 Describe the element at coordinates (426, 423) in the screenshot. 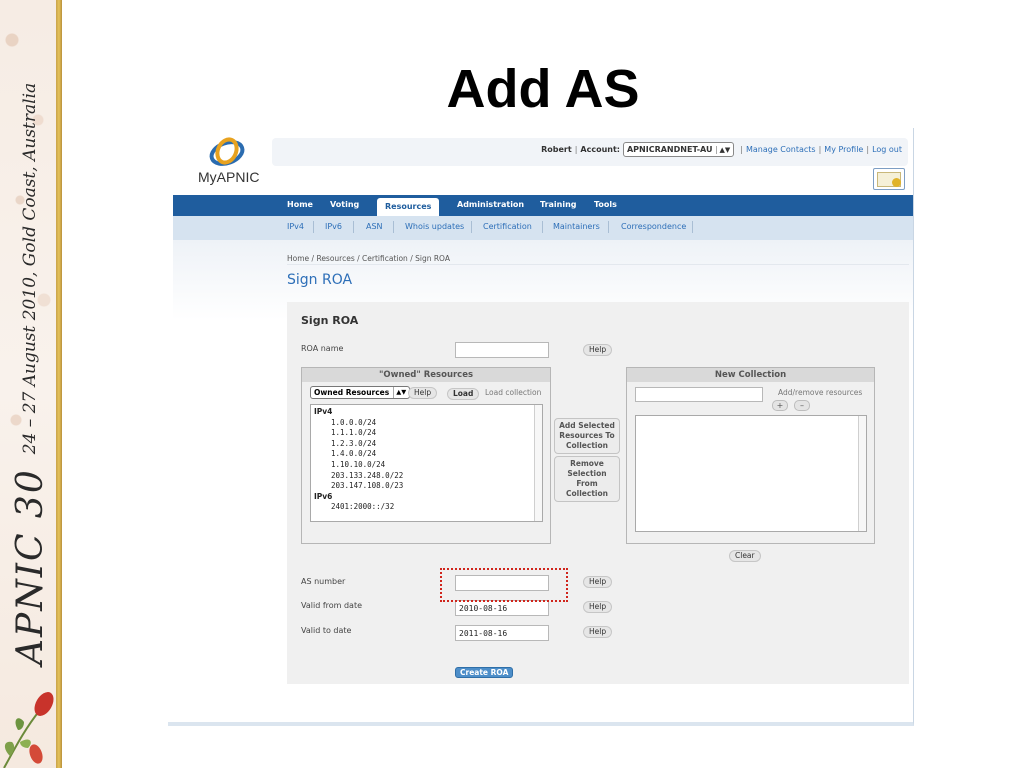

I see `list-item: 1.0.0.0/24` at that location.